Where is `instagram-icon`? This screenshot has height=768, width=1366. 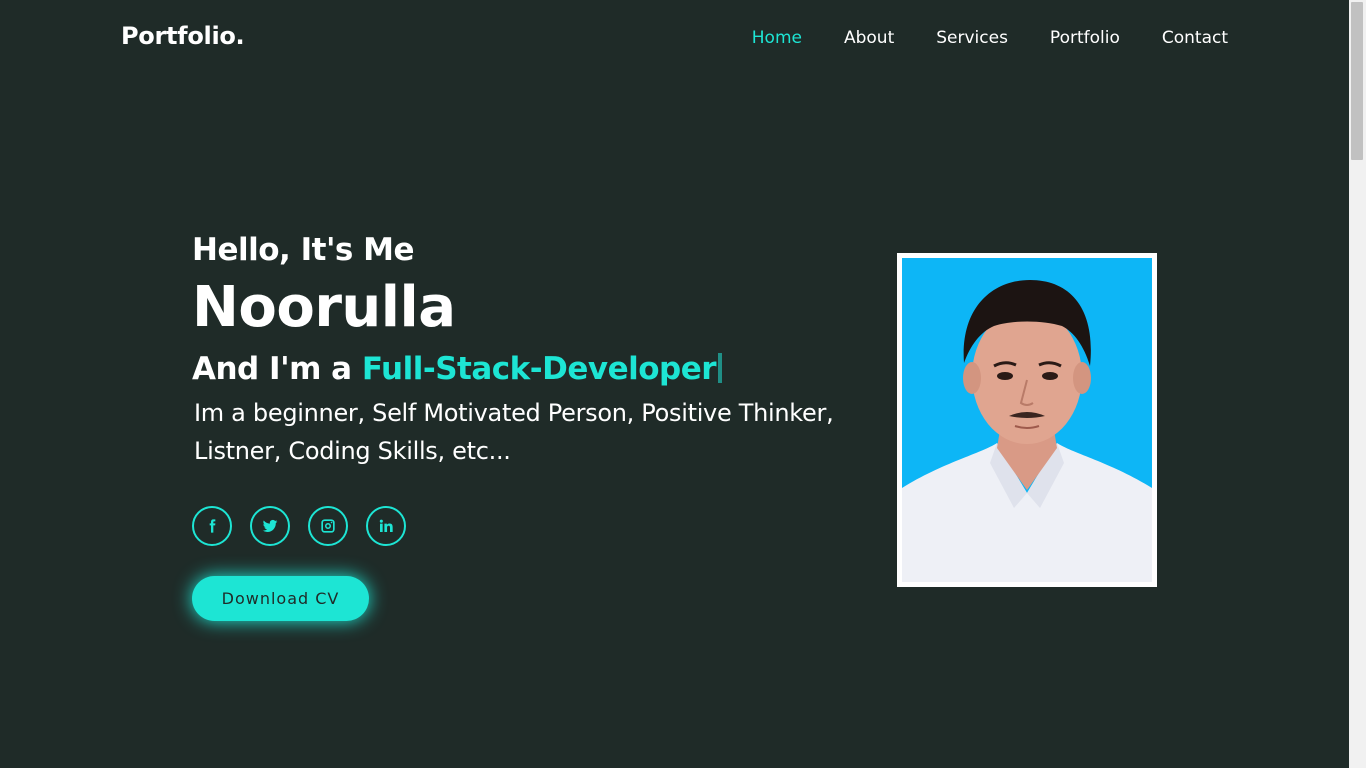 instagram-icon is located at coordinates (328, 526).